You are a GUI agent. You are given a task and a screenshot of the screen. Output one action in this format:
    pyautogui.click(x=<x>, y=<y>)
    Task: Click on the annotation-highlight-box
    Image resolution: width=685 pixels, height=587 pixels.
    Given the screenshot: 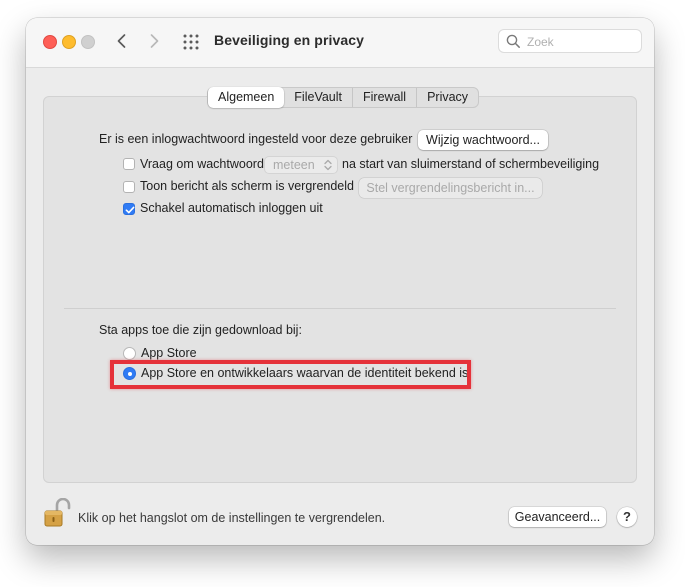 What is the action you would take?
    pyautogui.click(x=290, y=374)
    